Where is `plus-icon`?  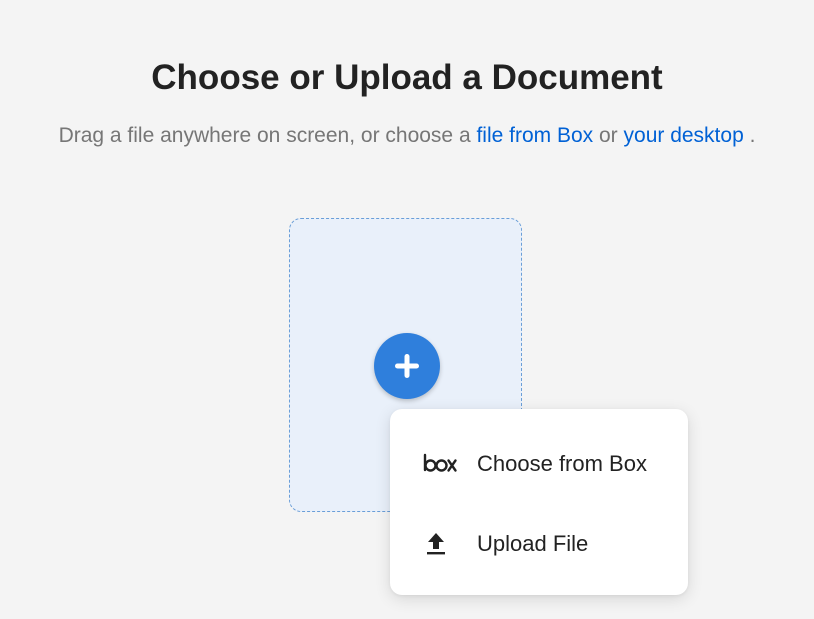
plus-icon is located at coordinates (407, 366).